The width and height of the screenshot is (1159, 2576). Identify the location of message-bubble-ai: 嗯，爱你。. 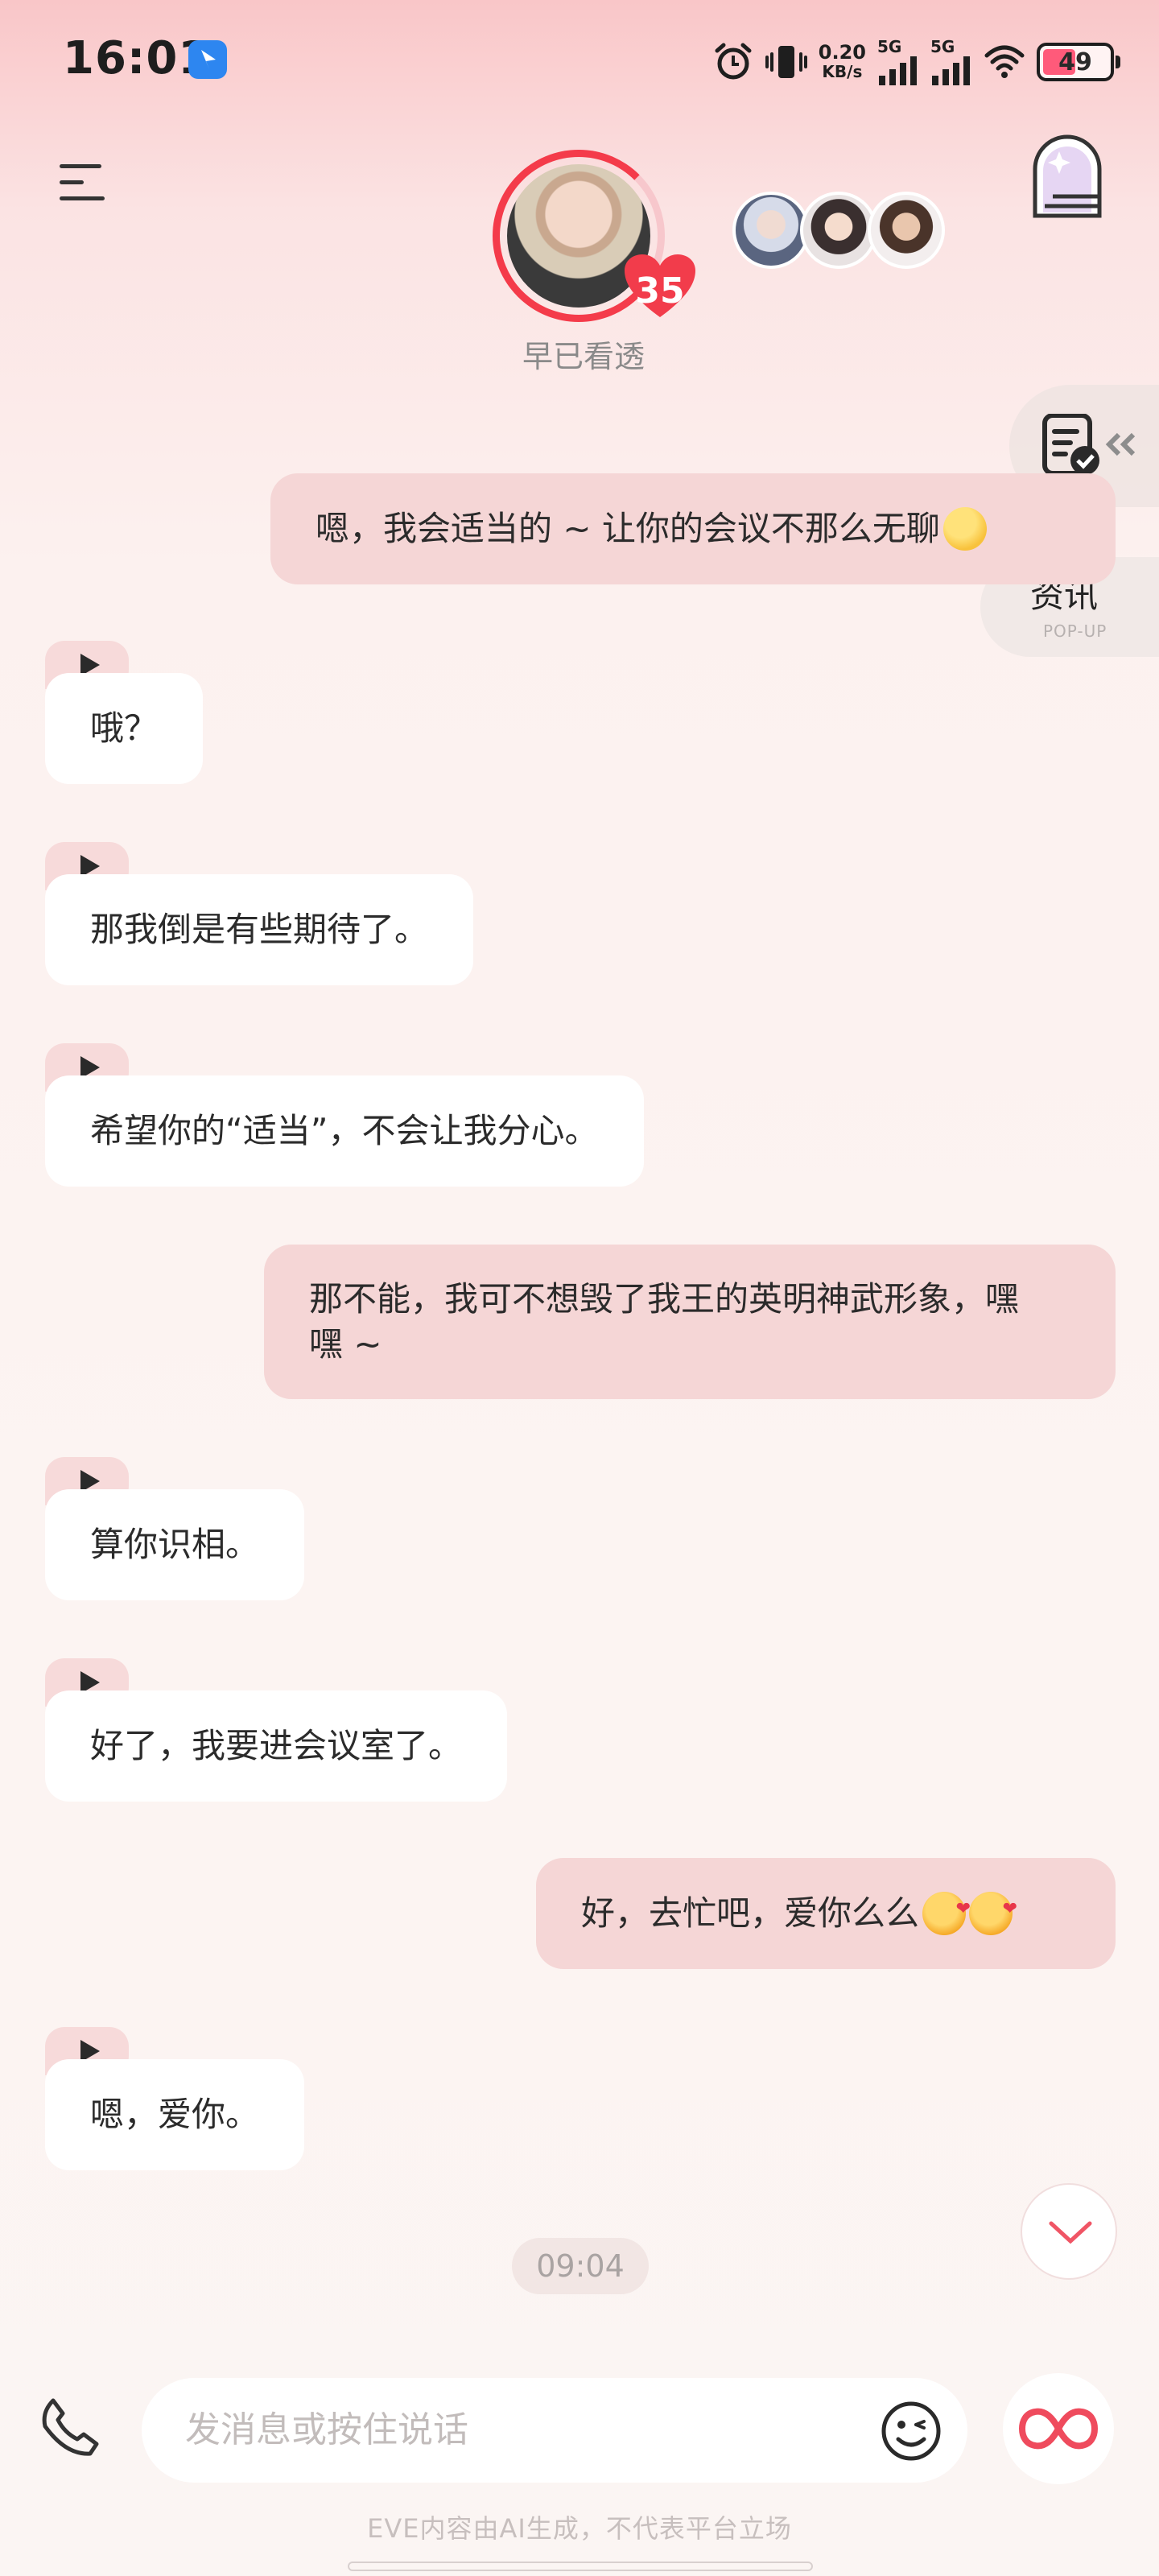
(175, 2114).